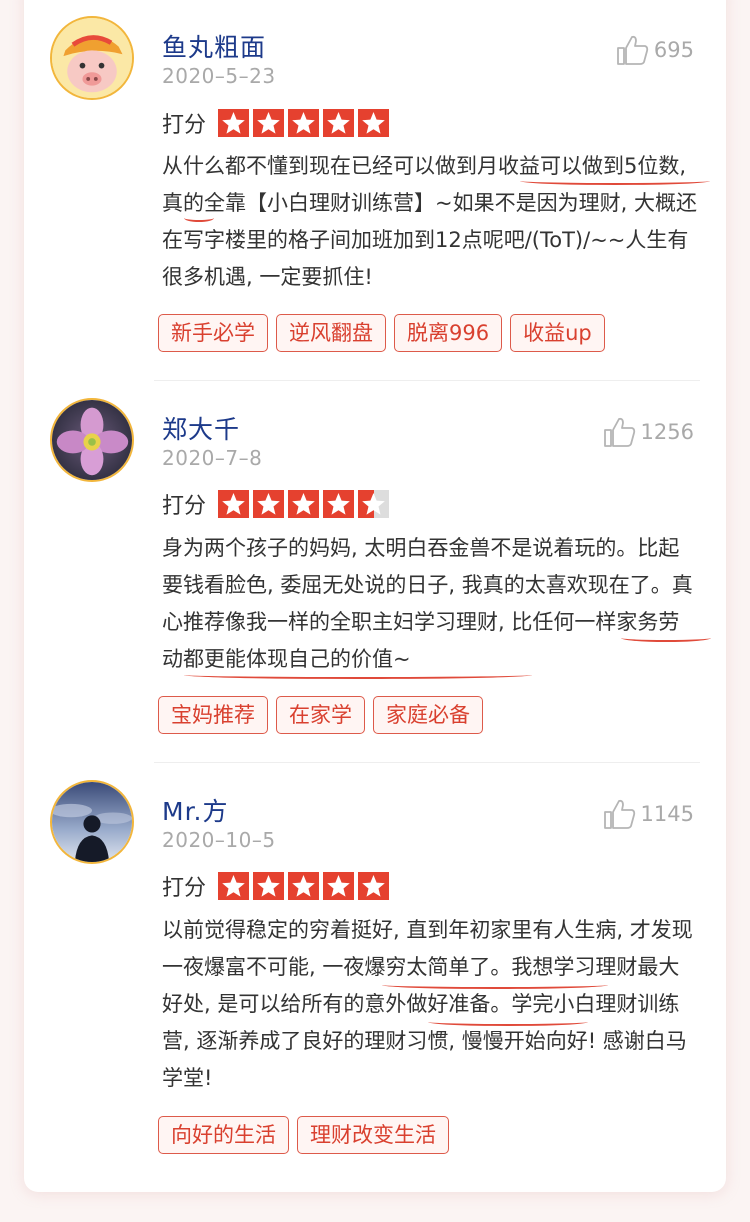 The width and height of the screenshot is (750, 1222). I want to click on tag-list: 宝妈推荐 在家学 家庭必备, so click(324, 715).